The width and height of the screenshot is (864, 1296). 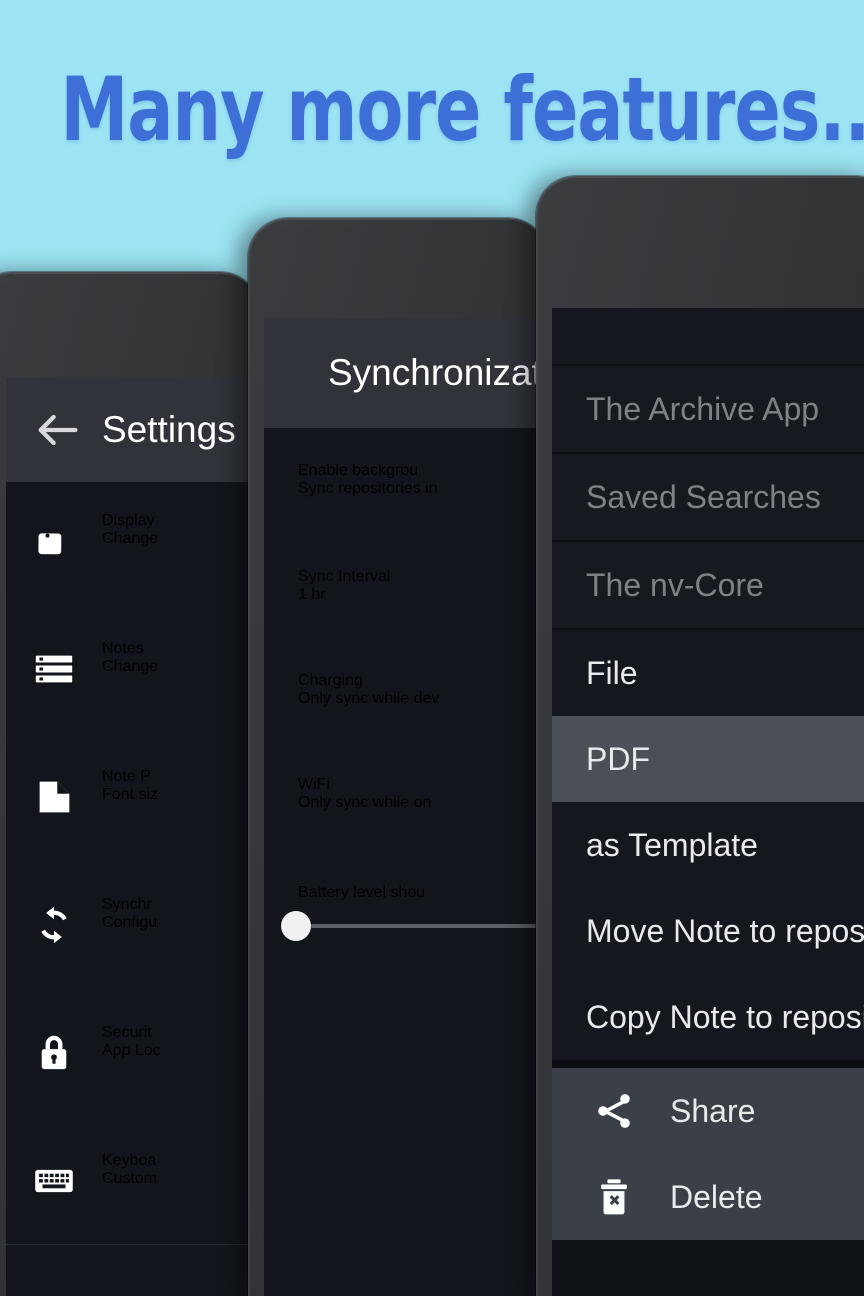 I want to click on row-subtitle: Sync repositories in, so click(x=368, y=488).